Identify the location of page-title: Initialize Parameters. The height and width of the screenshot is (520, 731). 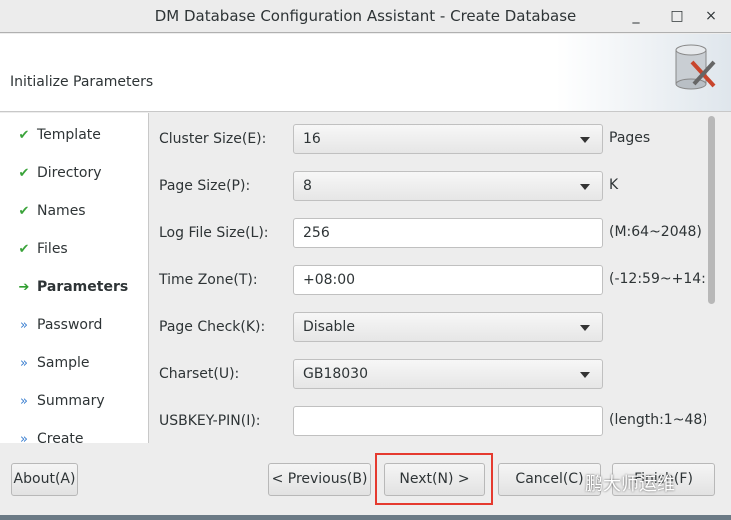
(82, 82).